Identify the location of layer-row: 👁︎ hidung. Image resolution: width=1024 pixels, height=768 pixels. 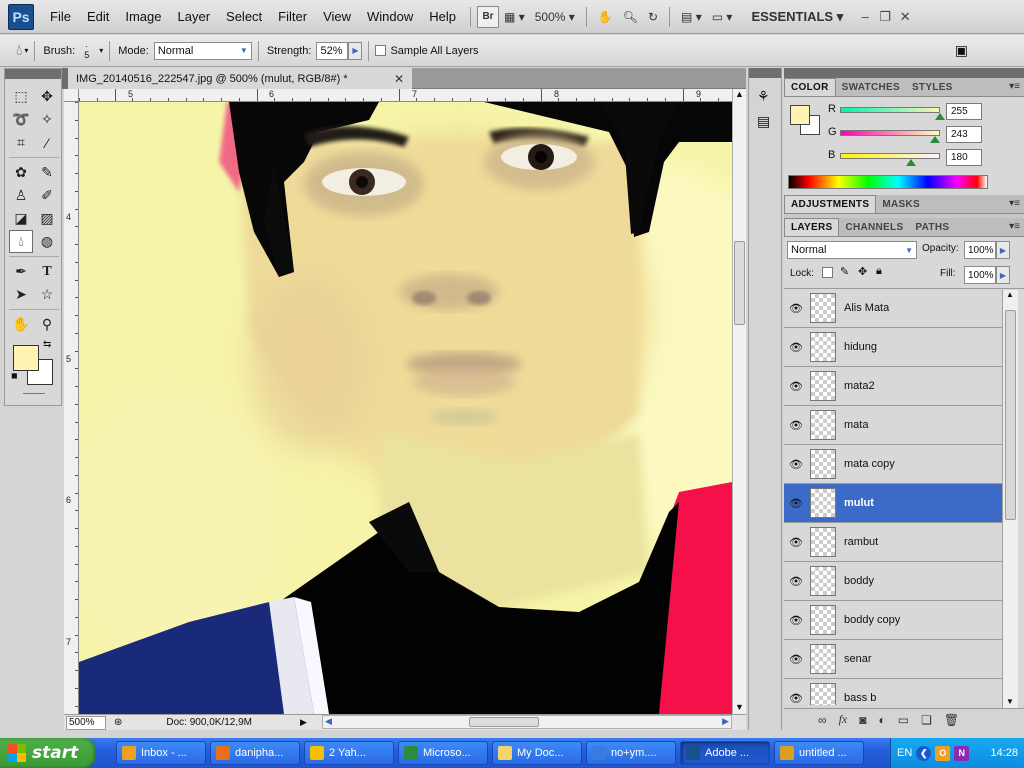
(893, 347).